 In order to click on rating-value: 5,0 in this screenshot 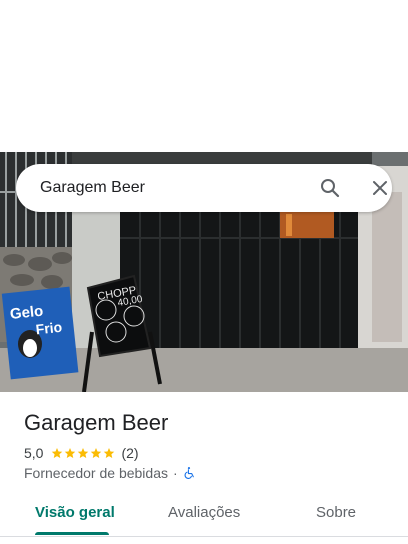, I will do `click(34, 453)`.